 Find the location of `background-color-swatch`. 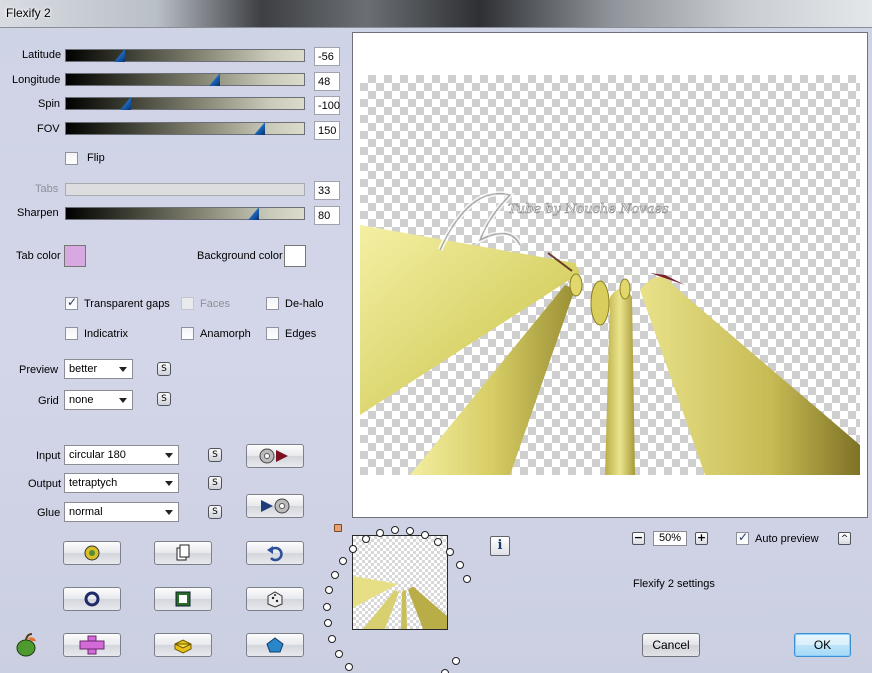

background-color-swatch is located at coordinates (295, 256).